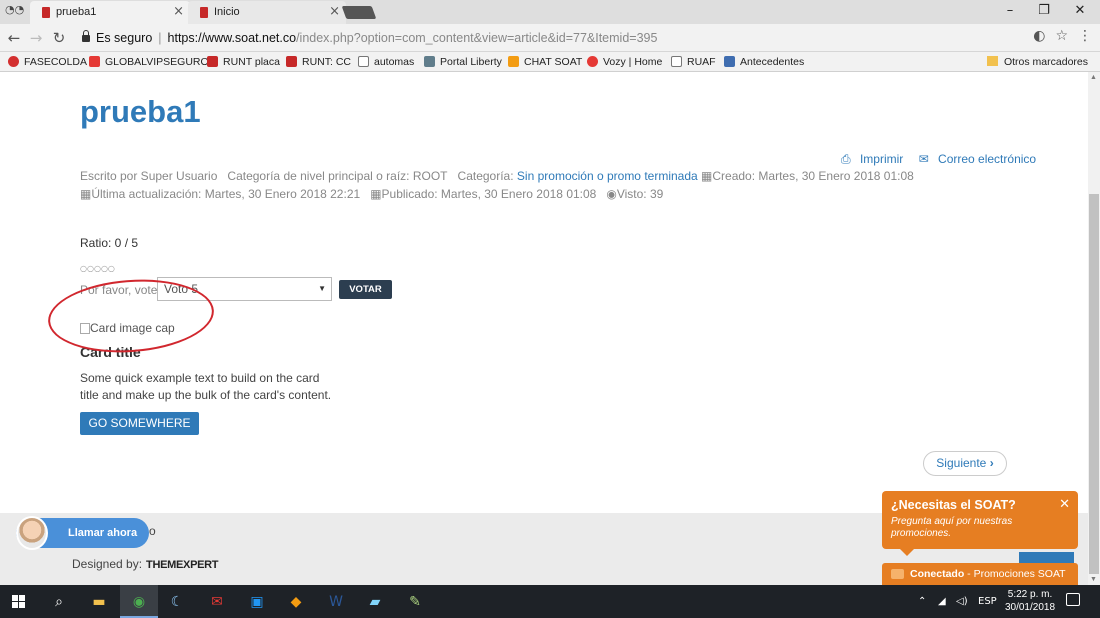 This screenshot has width=1100, height=618. Describe the element at coordinates (729, 61) in the screenshot. I see `antecedentes-icon` at that location.